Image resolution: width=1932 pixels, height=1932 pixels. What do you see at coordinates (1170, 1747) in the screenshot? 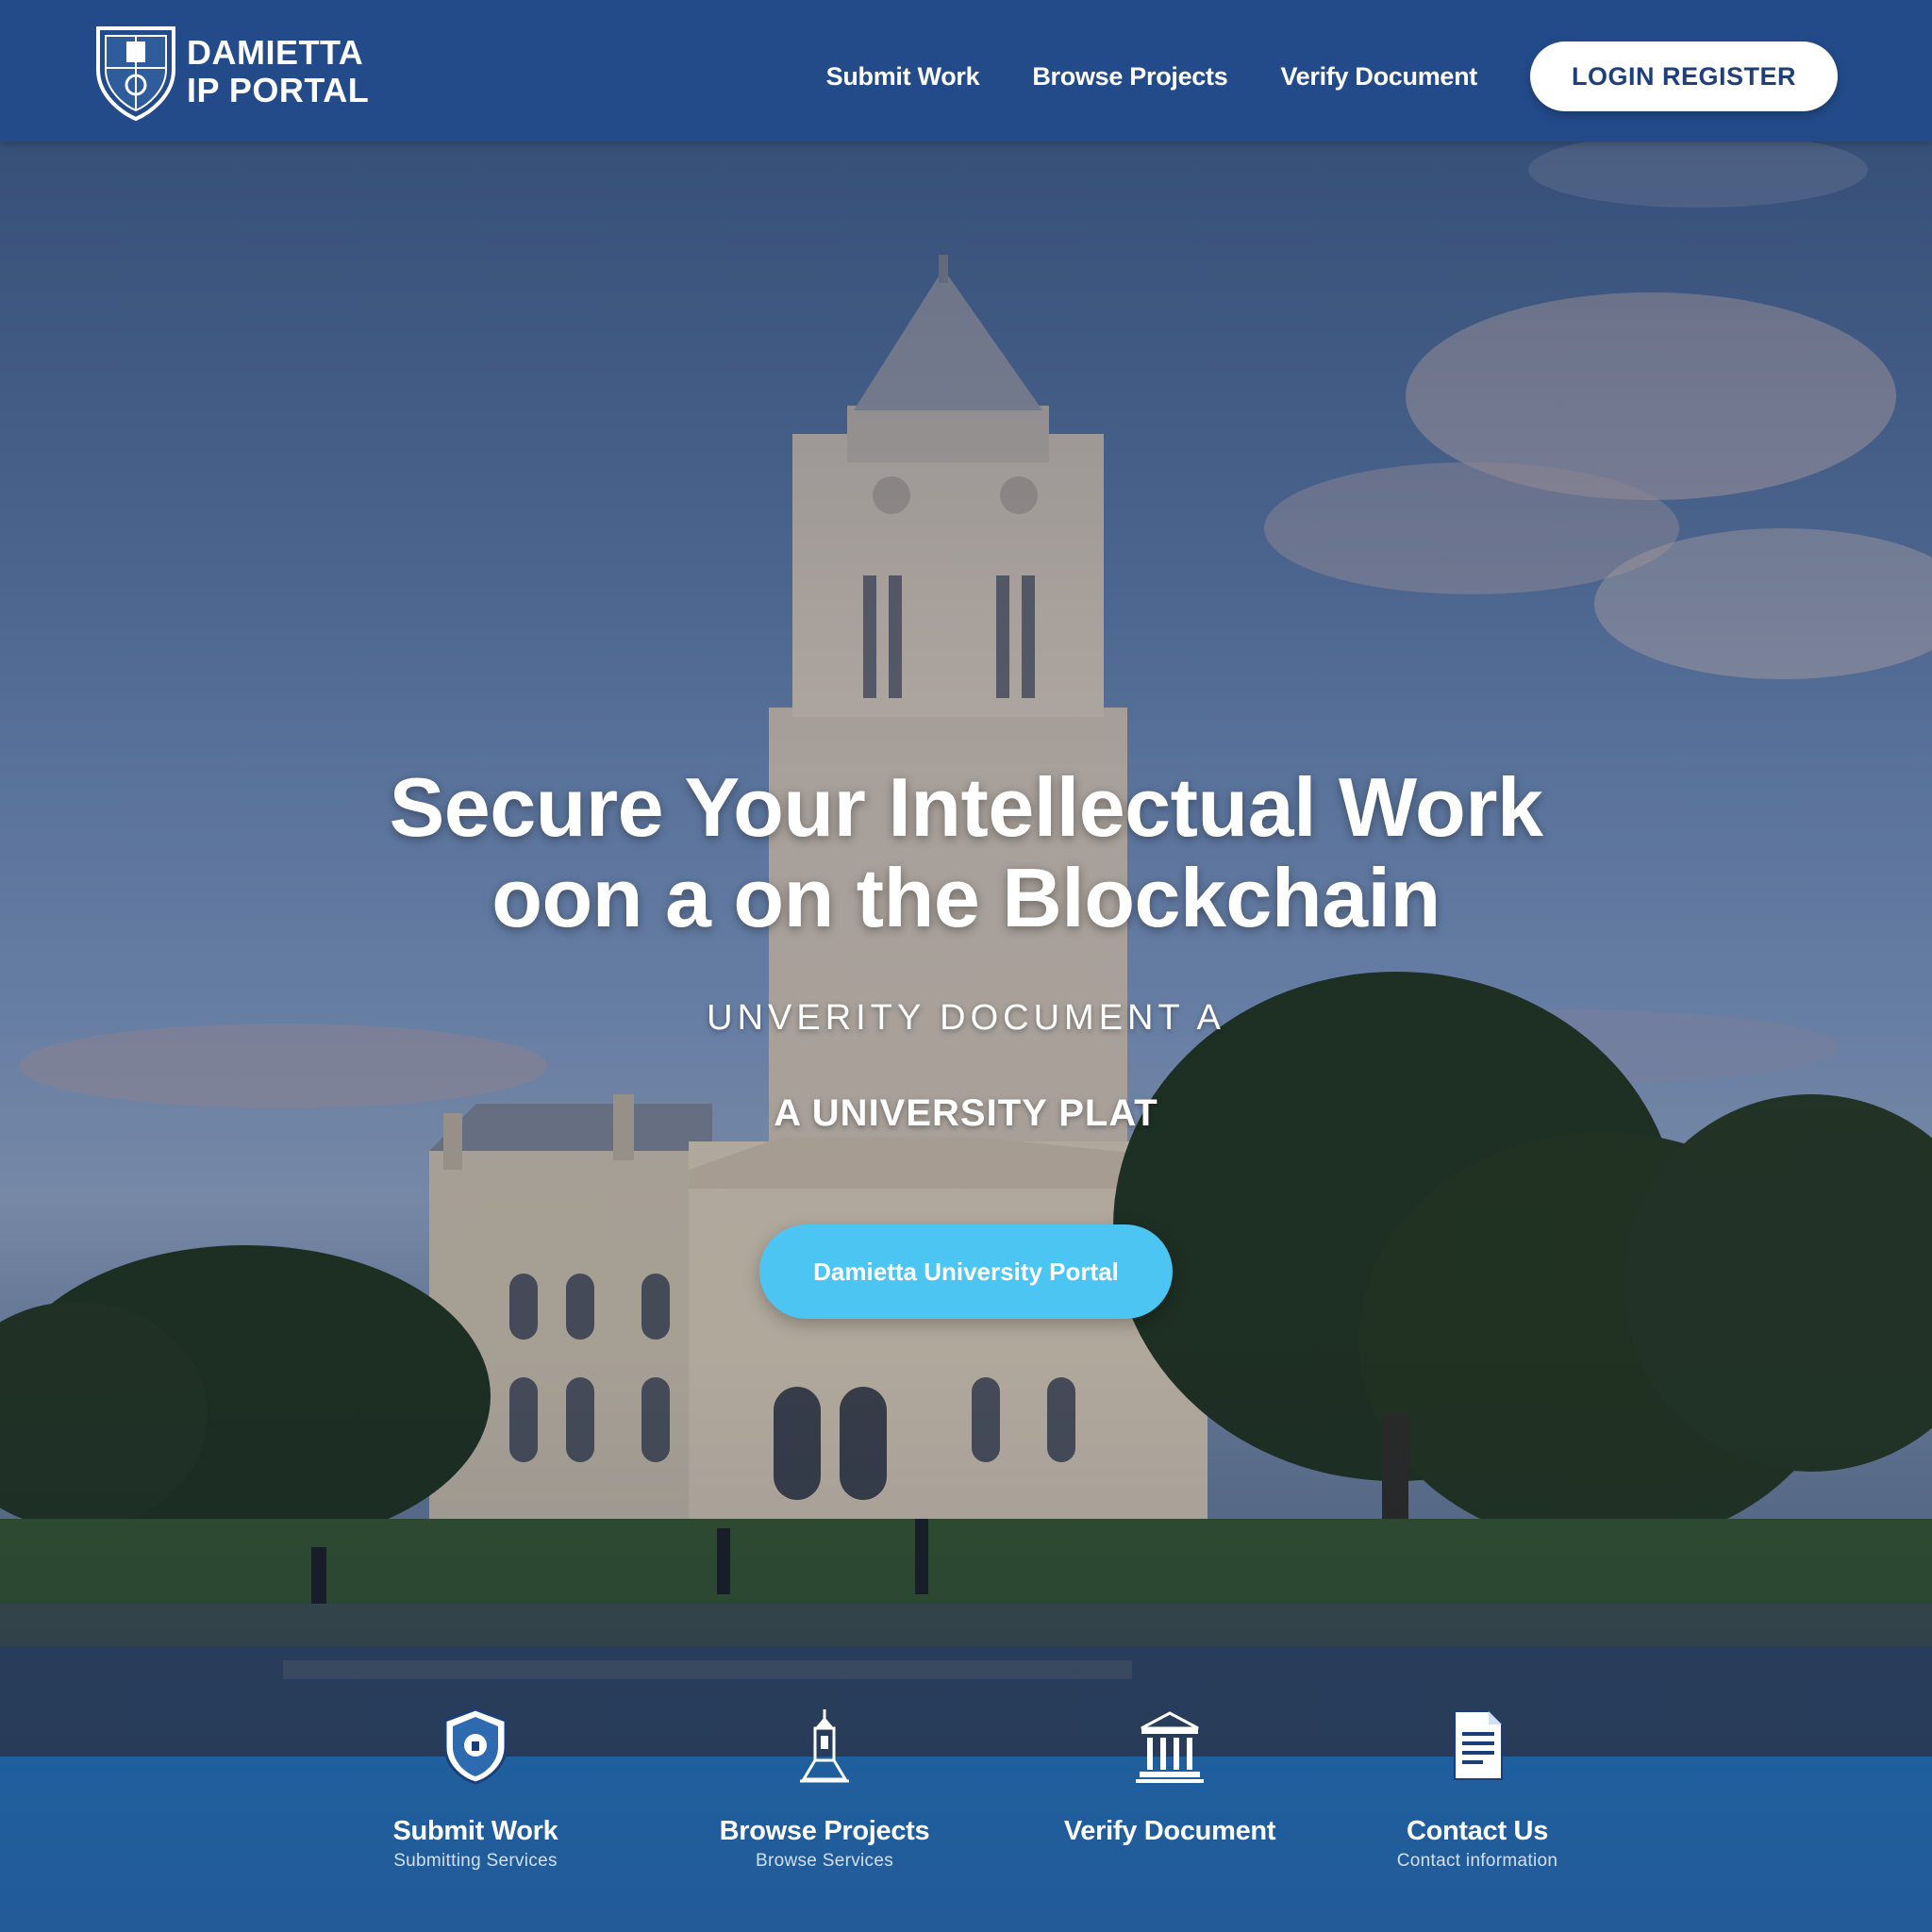
I see `building-icon` at bounding box center [1170, 1747].